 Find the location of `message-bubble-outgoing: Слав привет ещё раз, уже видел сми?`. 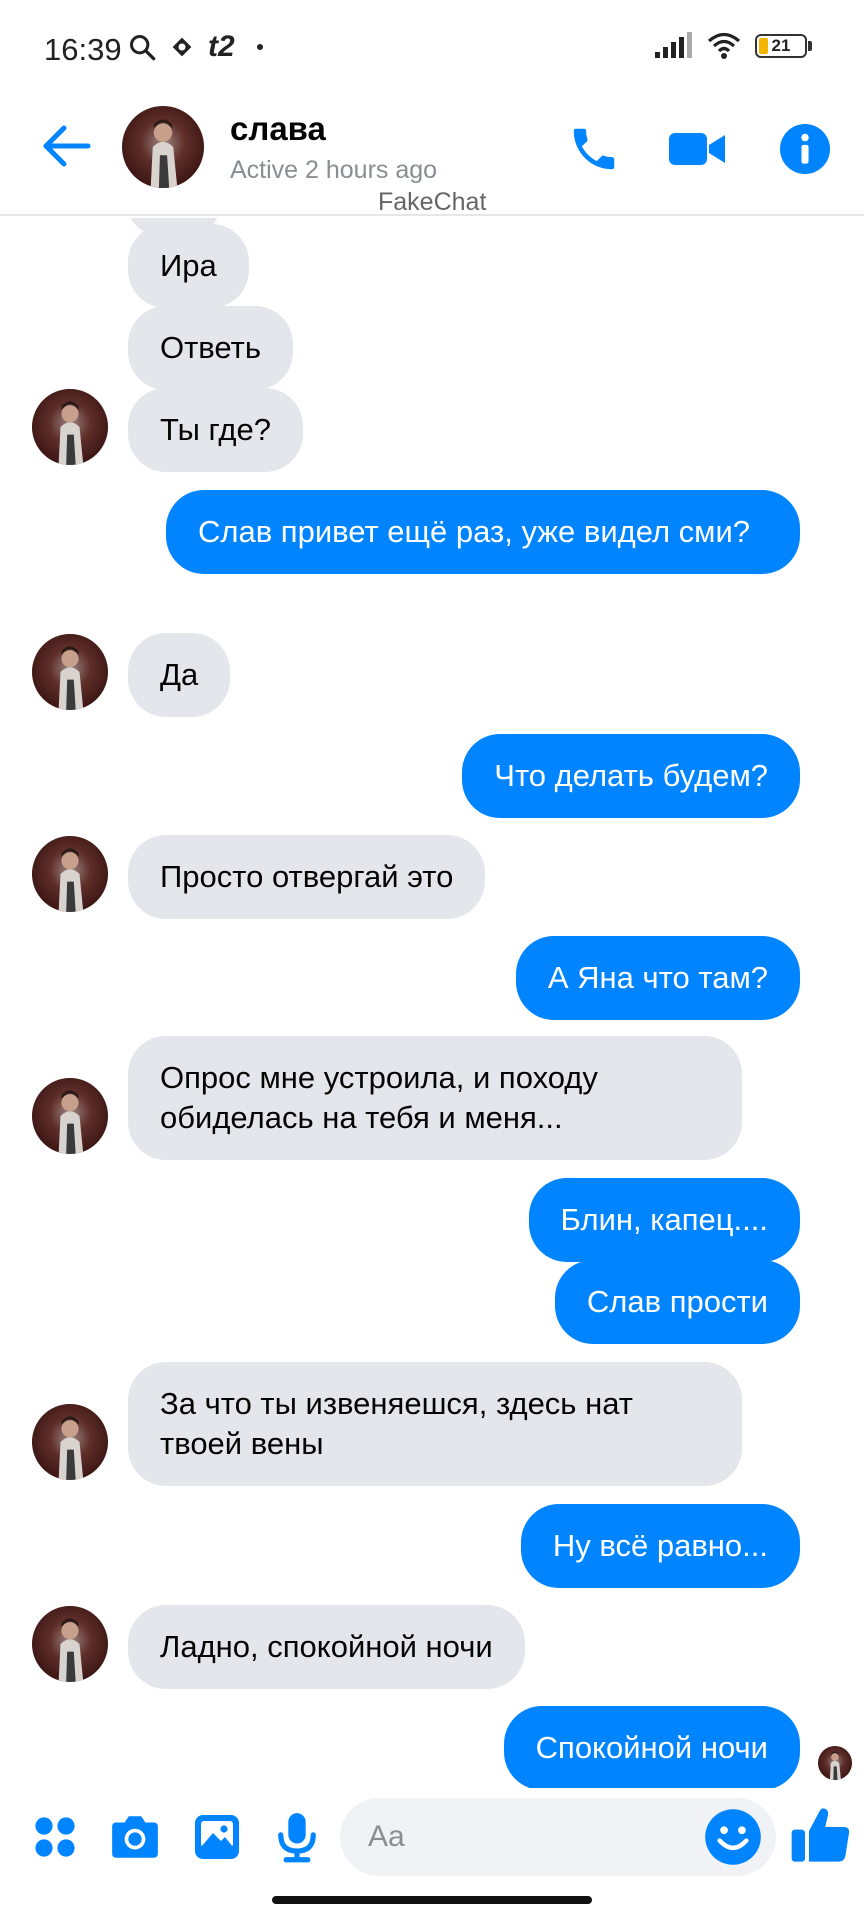

message-bubble-outgoing: Слав привет ещё раз, уже видел сми? is located at coordinates (483, 532).